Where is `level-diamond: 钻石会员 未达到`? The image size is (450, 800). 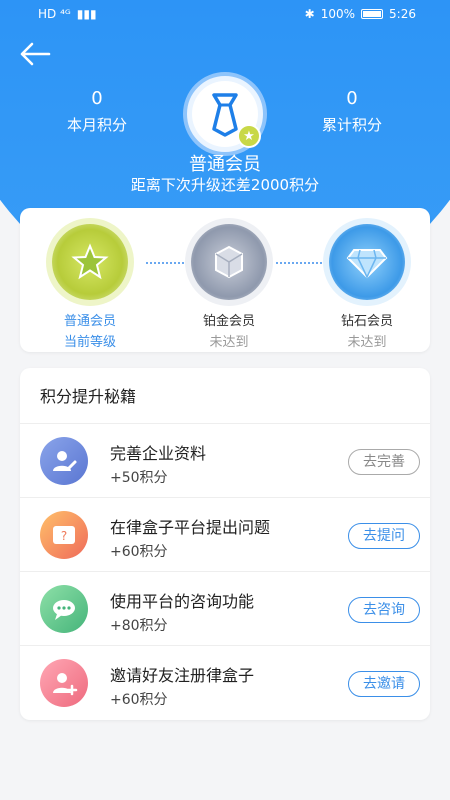
level-diamond: 钻石会员 未达到 is located at coordinates (367, 287).